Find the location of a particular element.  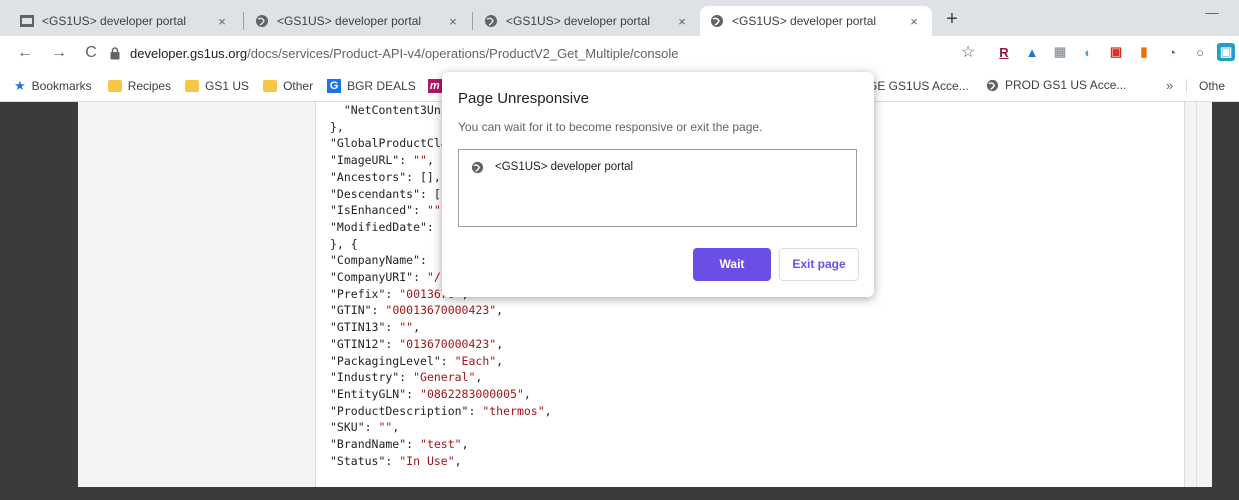

code-line: "BrandName": "test", is located at coordinates (441, 444).